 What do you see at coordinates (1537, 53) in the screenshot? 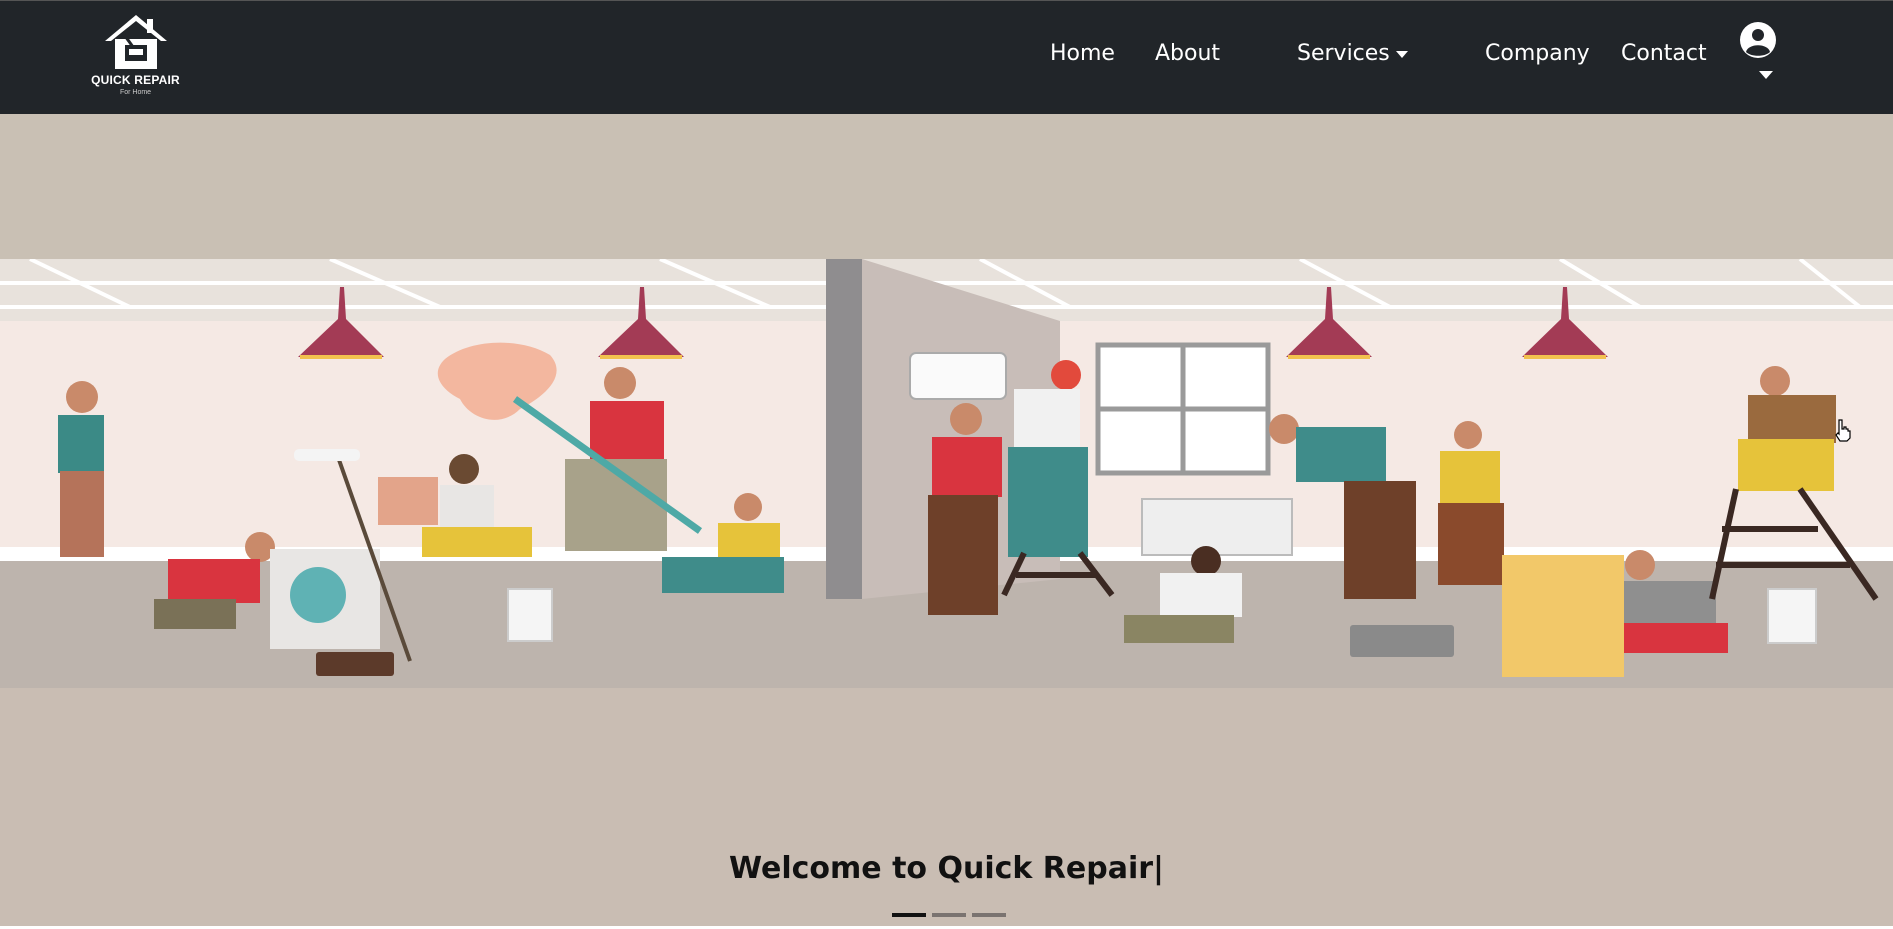
I see `nav-company: Company` at bounding box center [1537, 53].